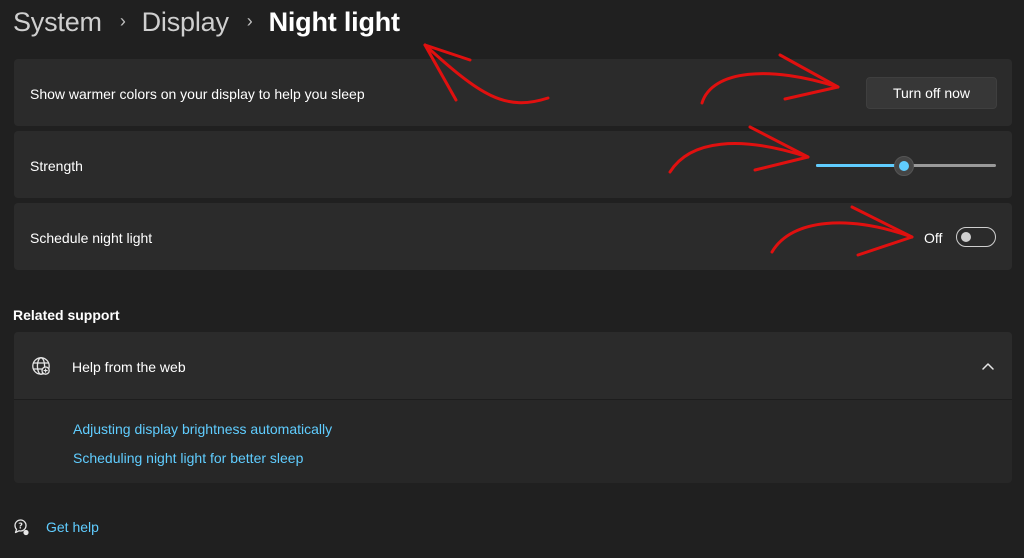 This screenshot has height=558, width=1024. What do you see at coordinates (129, 367) in the screenshot?
I see `expander-title: Help from the web` at bounding box center [129, 367].